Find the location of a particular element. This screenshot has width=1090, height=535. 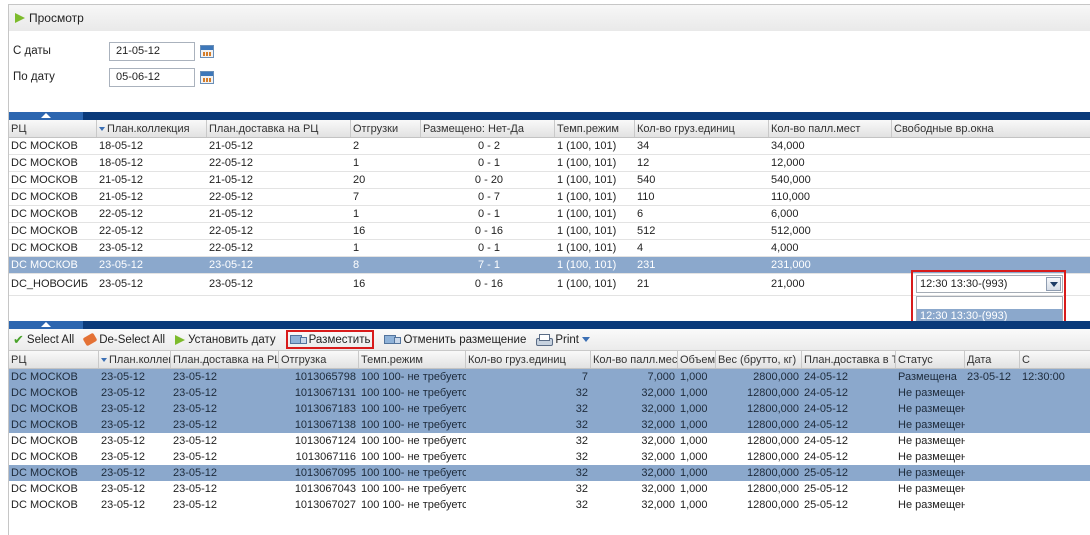

table-cell: 0 - 1 is located at coordinates (488, 248).